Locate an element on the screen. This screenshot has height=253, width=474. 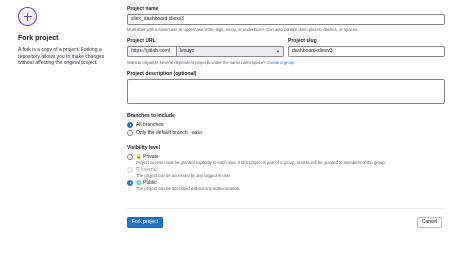
project-url-group: Project URL https://gitlab.com/ lexuyo ▼ is located at coordinates (205, 47).